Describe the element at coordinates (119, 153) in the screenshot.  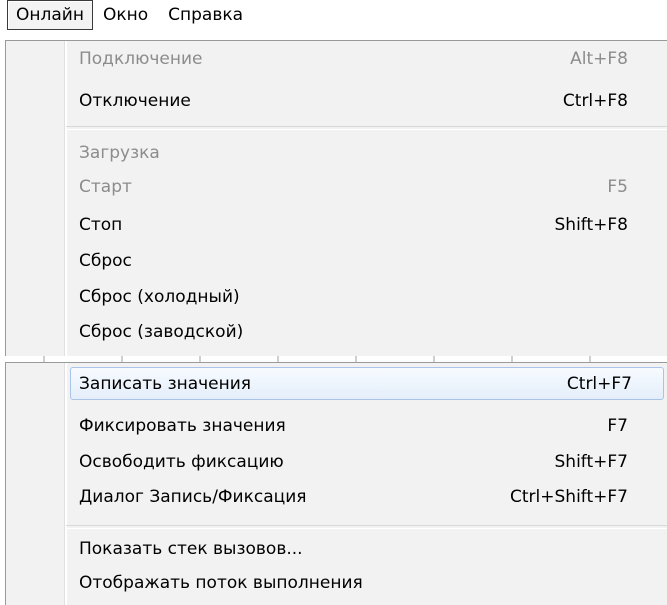
I see `menu-item-label: Загрузка` at that location.